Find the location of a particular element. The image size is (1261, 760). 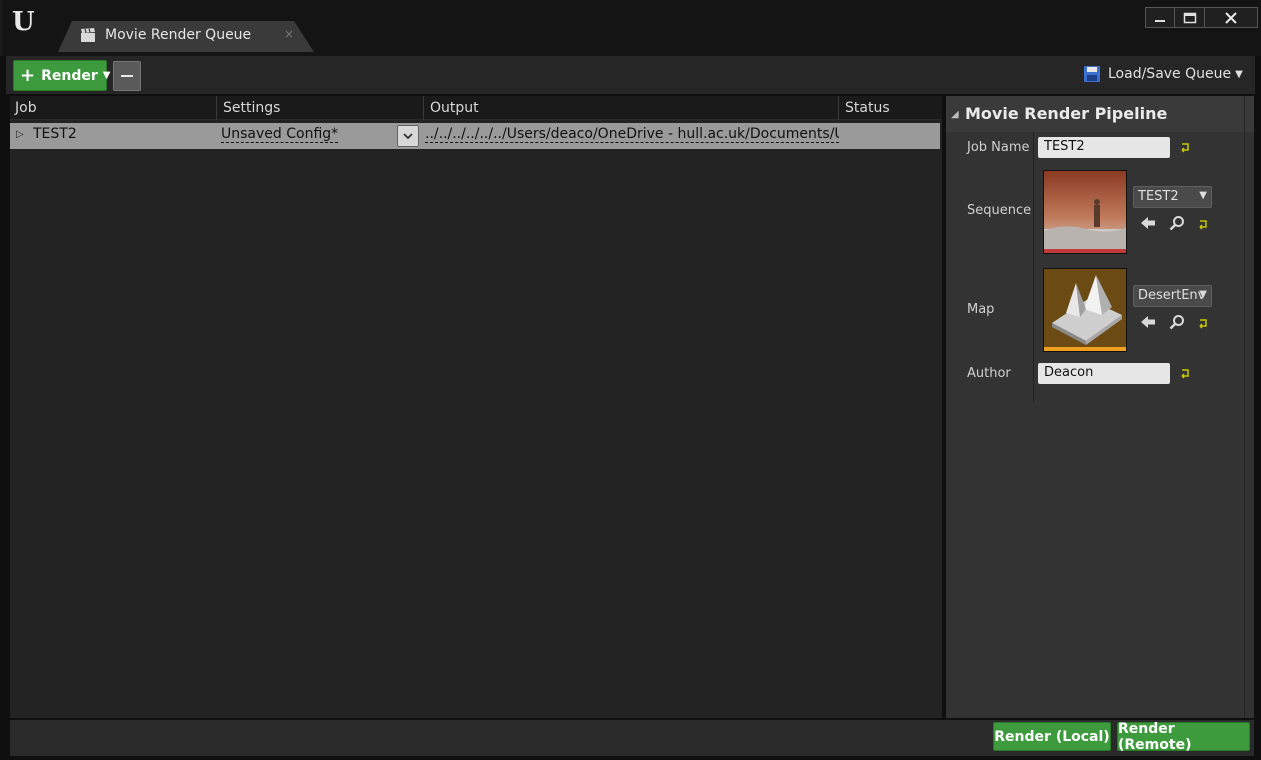

remove-icon is located at coordinates (127, 76).